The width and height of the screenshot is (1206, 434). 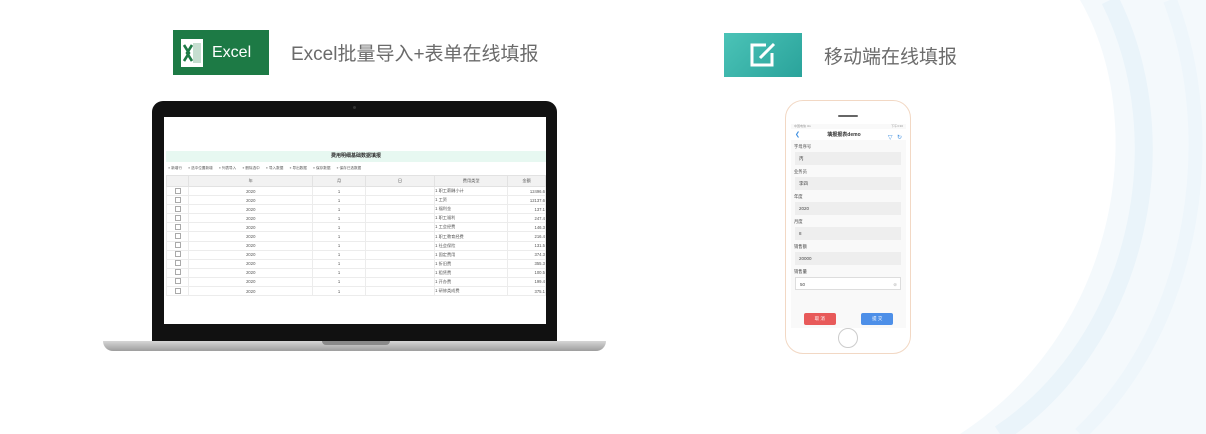 What do you see at coordinates (526, 227) in the screenshot?
I see `table-cell: 146.3` at bounding box center [526, 227].